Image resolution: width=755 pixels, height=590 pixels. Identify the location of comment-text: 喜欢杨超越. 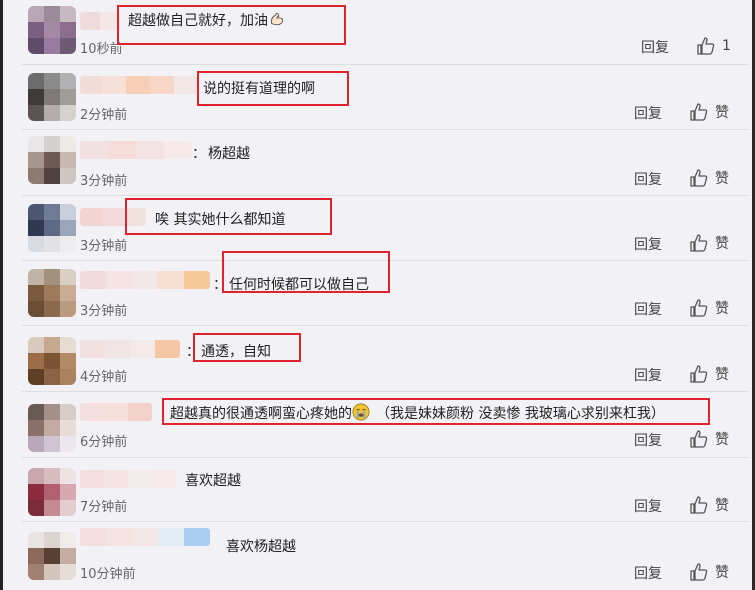
(261, 547).